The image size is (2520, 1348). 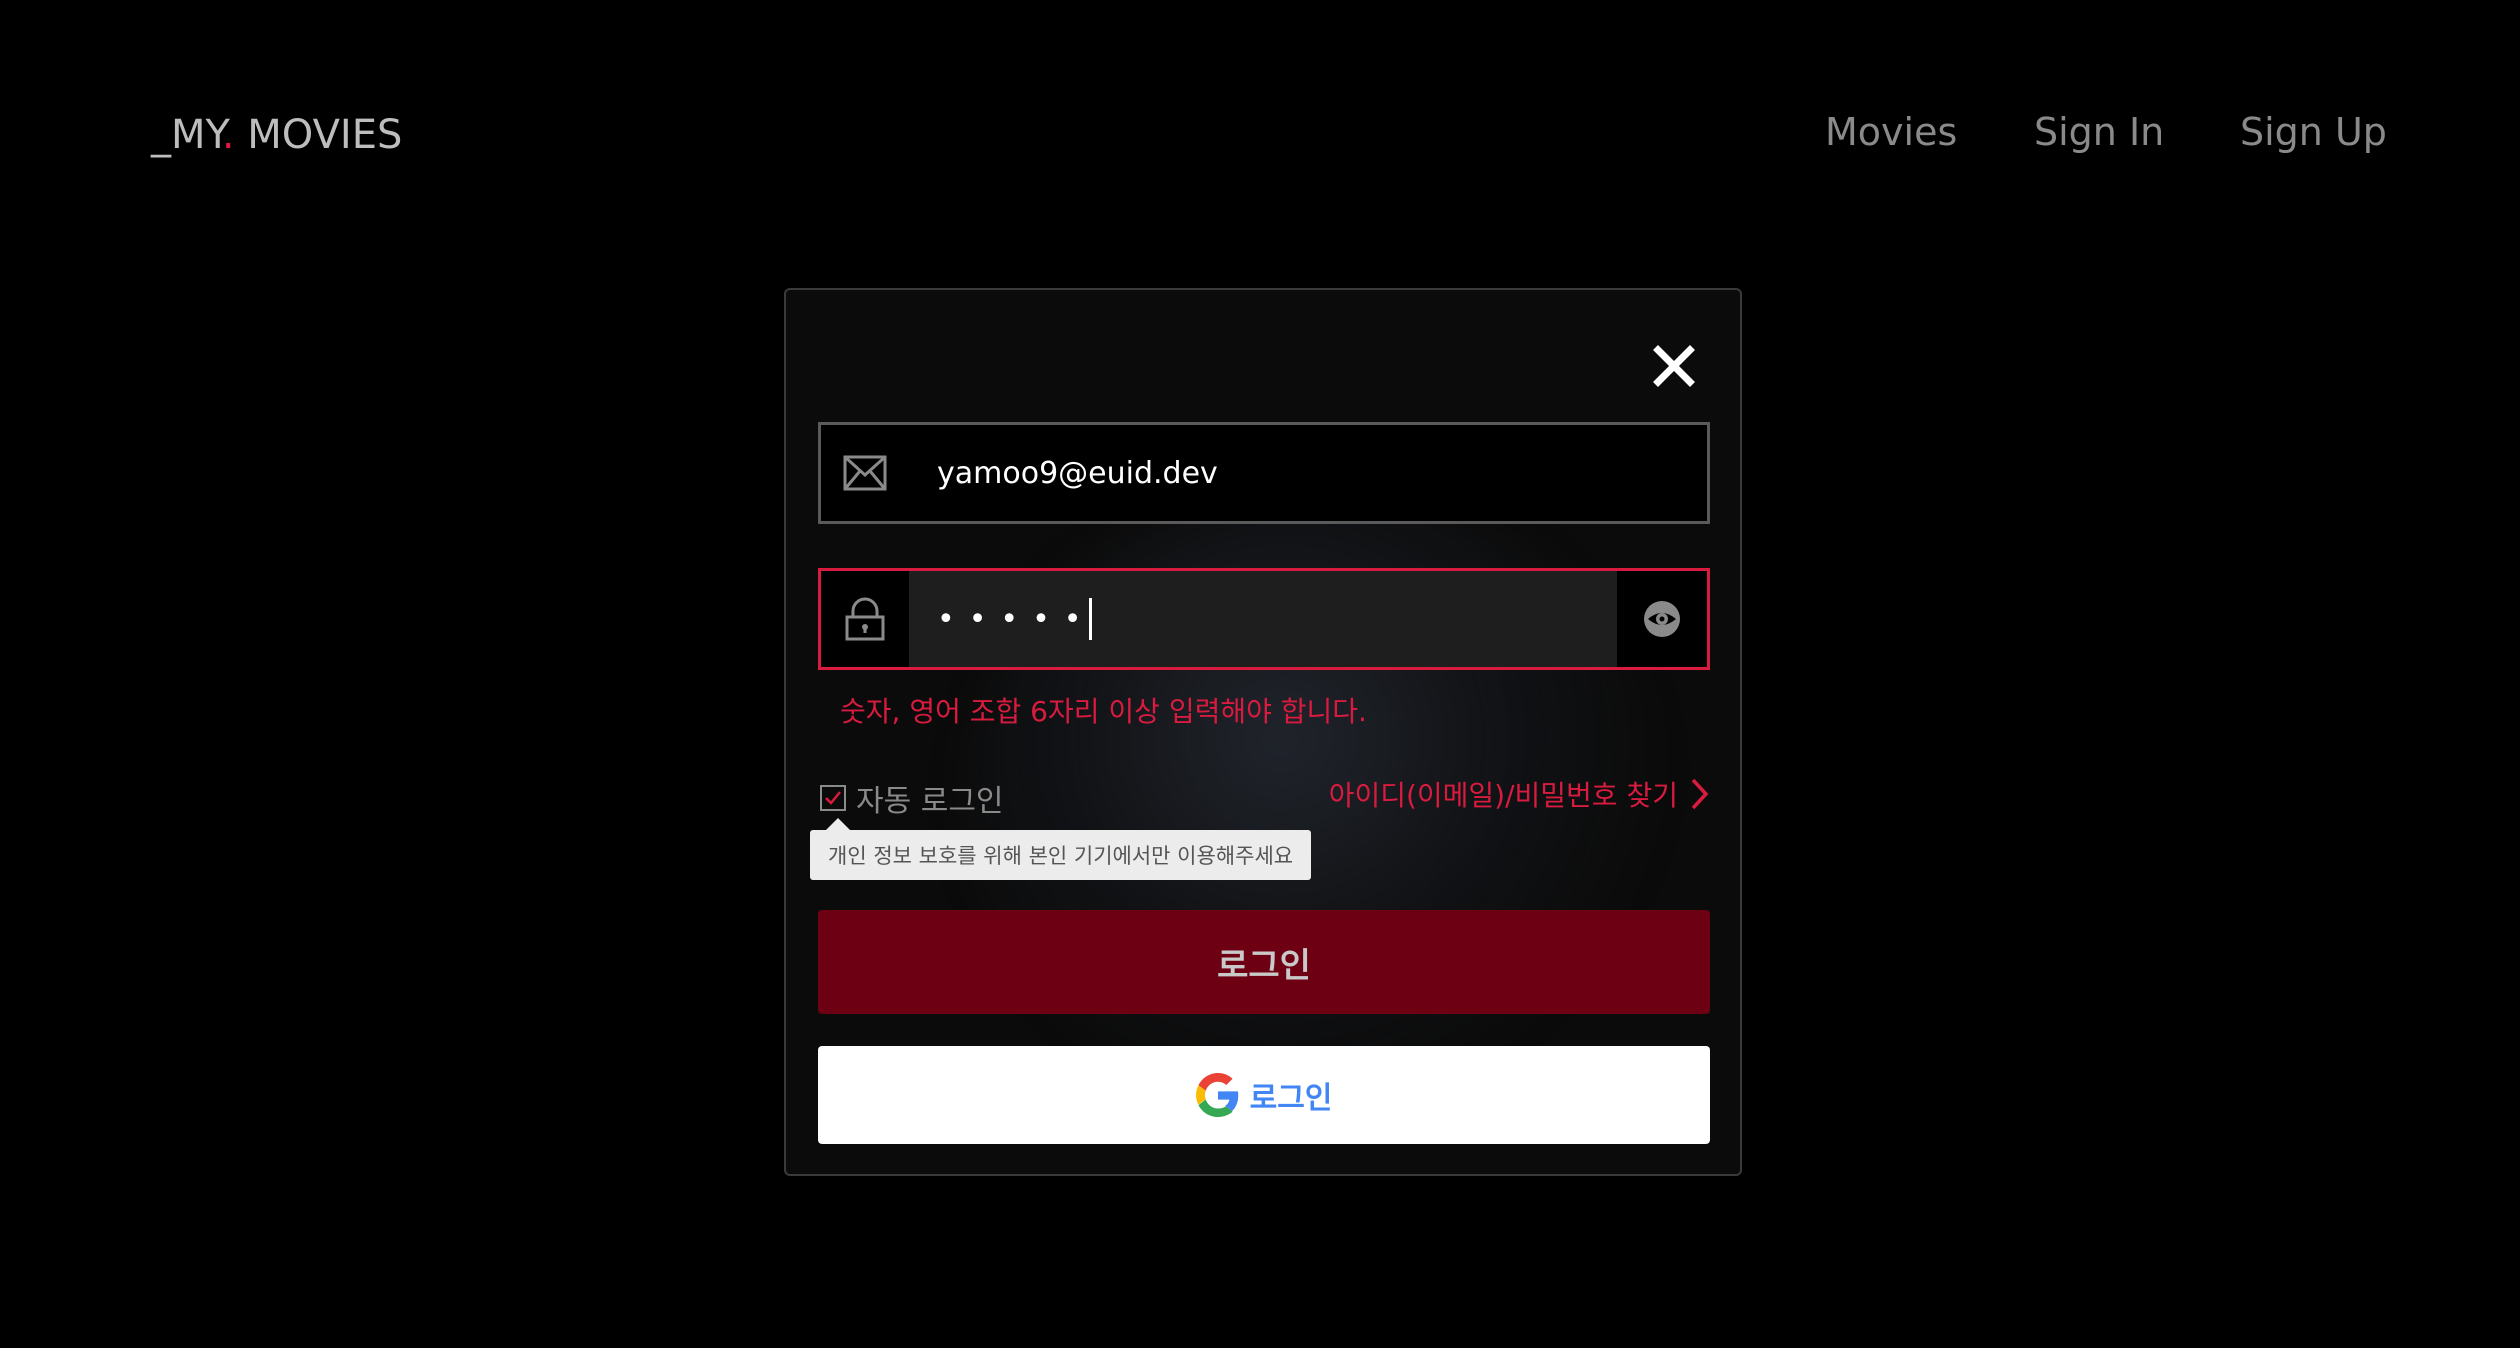 I want to click on password-visibility-toggle, so click(x=1662, y=619).